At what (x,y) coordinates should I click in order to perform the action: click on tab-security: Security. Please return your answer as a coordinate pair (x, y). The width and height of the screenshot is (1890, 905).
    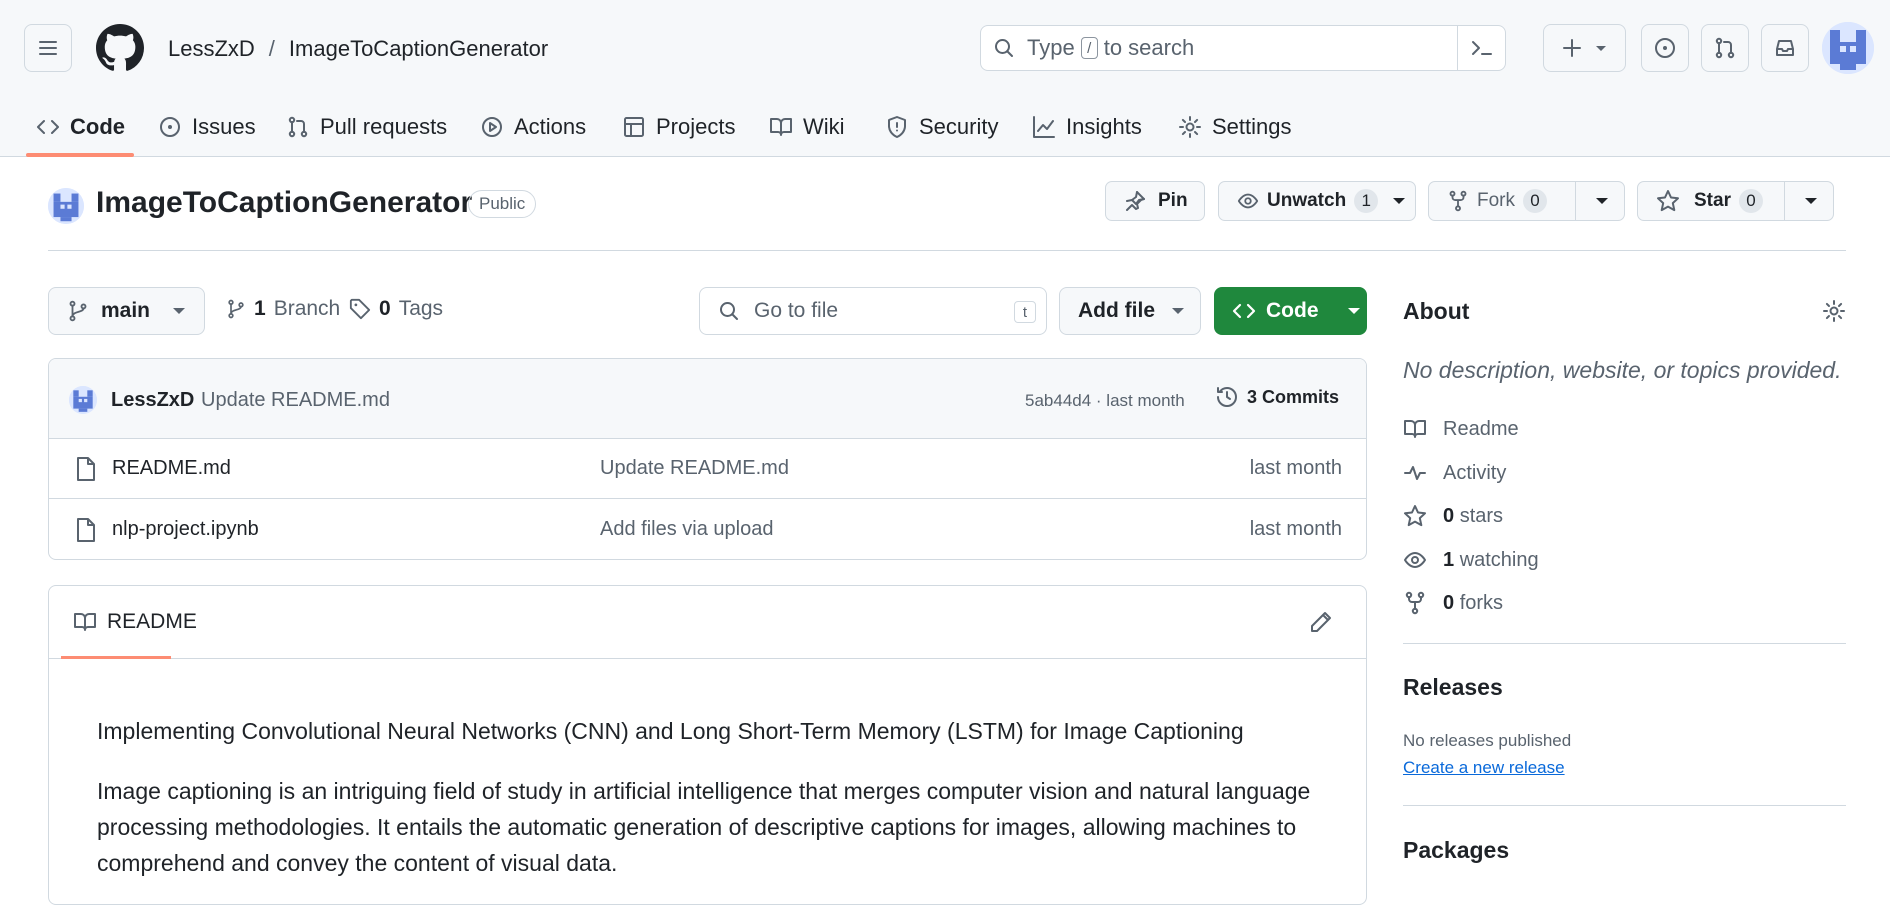
    Looking at the image, I should click on (941, 126).